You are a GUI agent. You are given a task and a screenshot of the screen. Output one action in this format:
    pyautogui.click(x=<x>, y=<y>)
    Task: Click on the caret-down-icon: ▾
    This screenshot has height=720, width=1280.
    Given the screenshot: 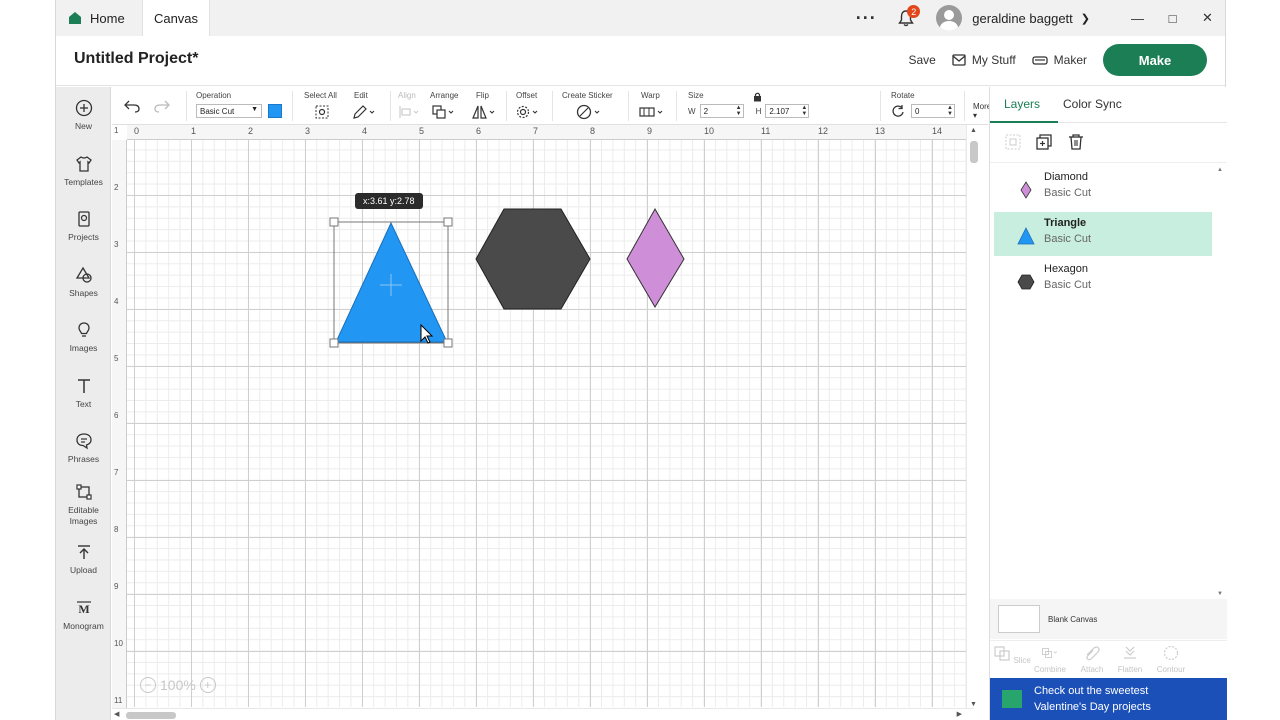 What is the action you would take?
    pyautogui.click(x=975, y=115)
    